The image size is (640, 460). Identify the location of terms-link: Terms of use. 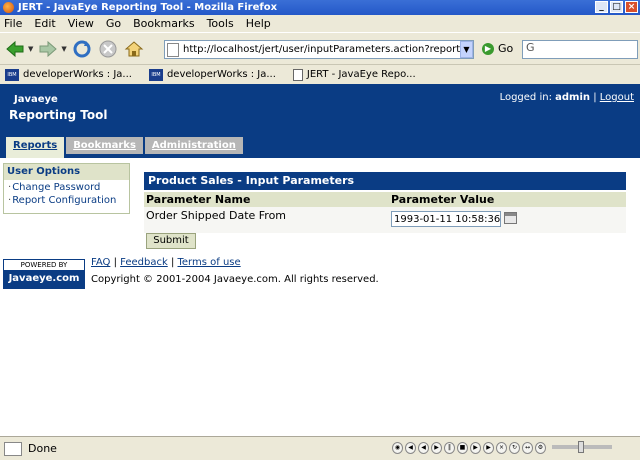
(209, 262).